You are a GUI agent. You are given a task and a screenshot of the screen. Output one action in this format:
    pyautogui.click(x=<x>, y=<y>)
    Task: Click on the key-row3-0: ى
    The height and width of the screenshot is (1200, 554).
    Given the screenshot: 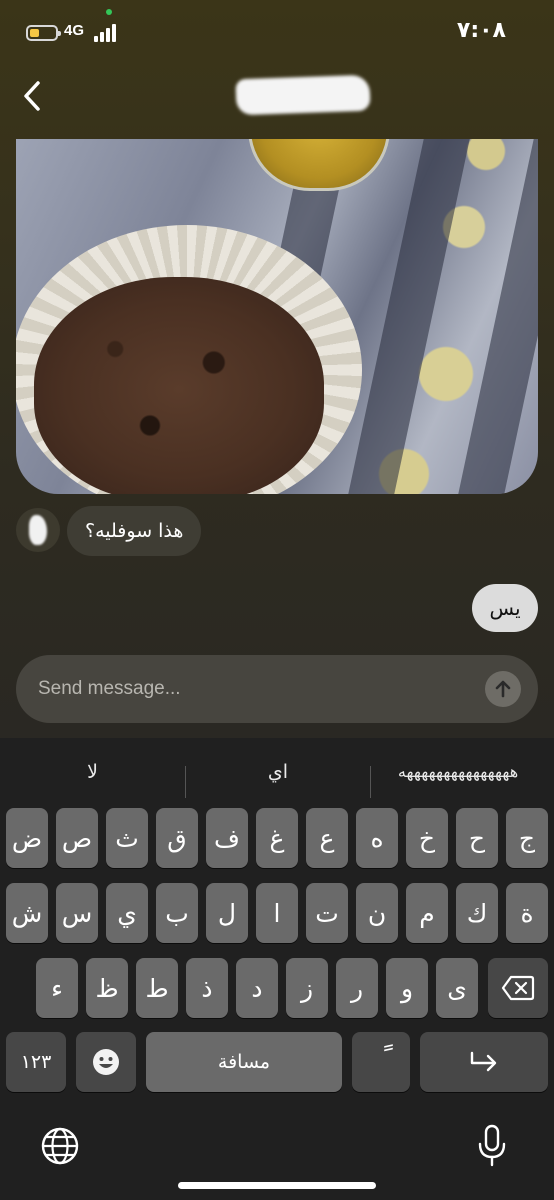 What is the action you would take?
    pyautogui.click(x=457, y=988)
    